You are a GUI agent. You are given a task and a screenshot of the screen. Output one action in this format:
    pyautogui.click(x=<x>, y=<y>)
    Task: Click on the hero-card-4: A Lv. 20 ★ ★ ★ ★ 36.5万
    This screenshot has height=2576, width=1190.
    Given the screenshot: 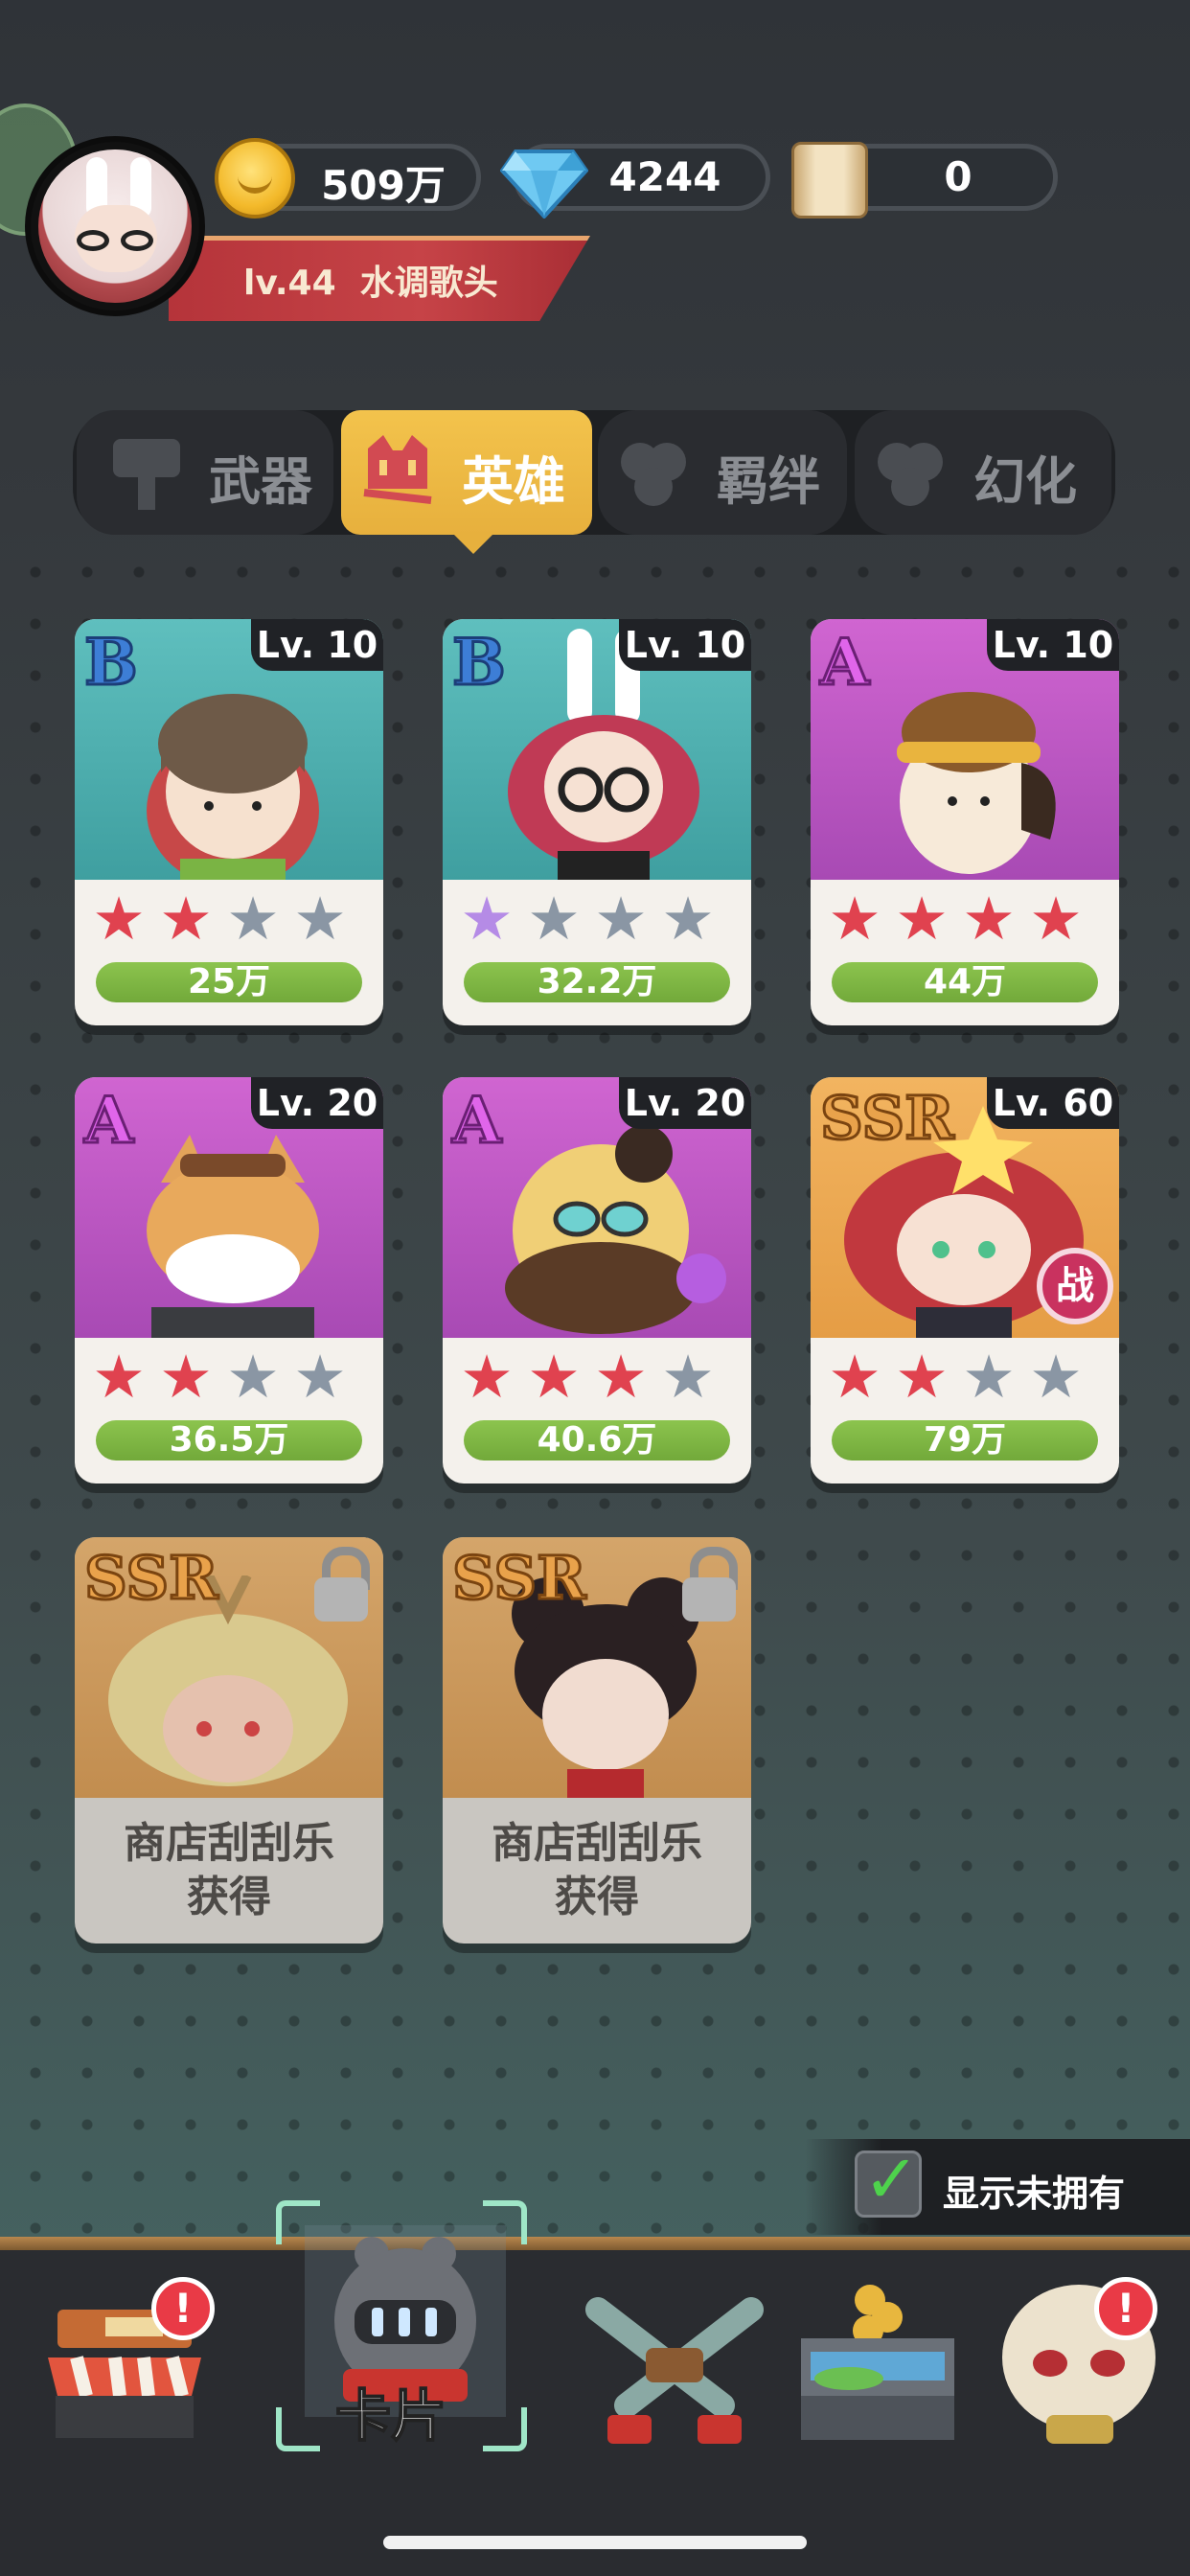 What is the action you would take?
    pyautogui.click(x=229, y=1280)
    